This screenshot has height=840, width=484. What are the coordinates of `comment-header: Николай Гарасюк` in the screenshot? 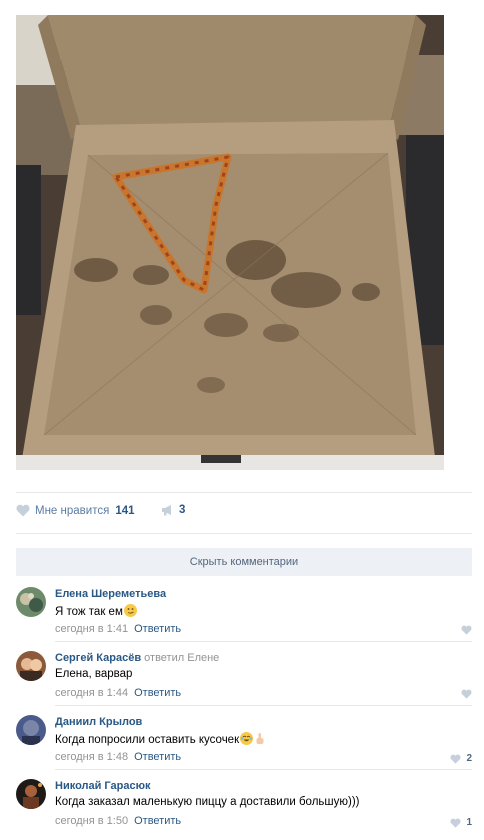 It's located at (103, 786).